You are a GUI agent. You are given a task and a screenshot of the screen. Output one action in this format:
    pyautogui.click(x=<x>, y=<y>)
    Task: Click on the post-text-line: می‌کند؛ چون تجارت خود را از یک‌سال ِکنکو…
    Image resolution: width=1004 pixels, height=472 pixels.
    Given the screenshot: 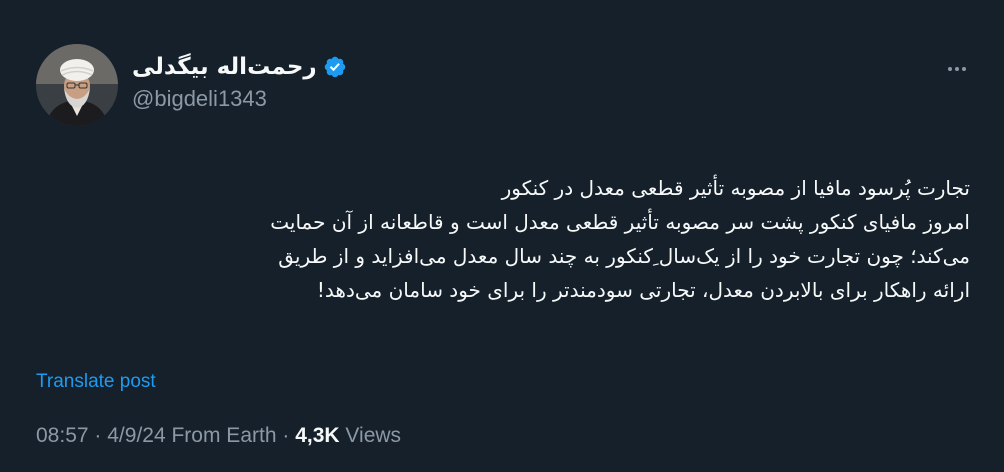 What is the action you would take?
    pyautogui.click(x=624, y=256)
    